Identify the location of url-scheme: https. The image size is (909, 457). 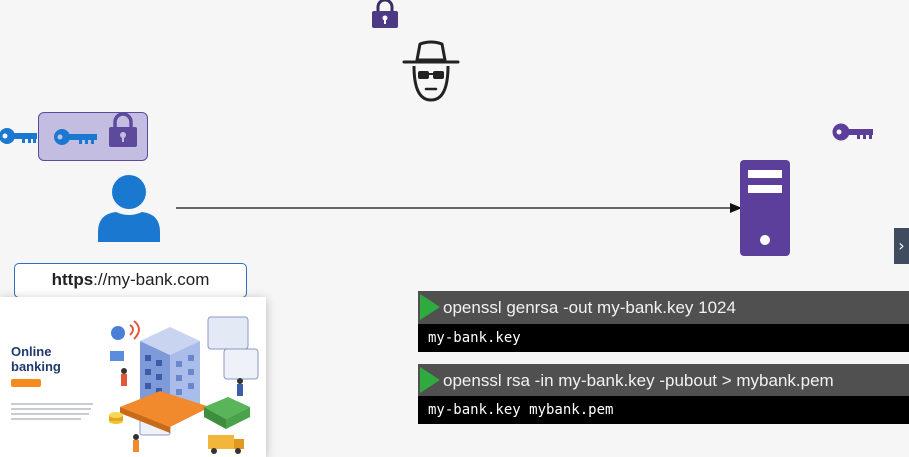
(72, 279).